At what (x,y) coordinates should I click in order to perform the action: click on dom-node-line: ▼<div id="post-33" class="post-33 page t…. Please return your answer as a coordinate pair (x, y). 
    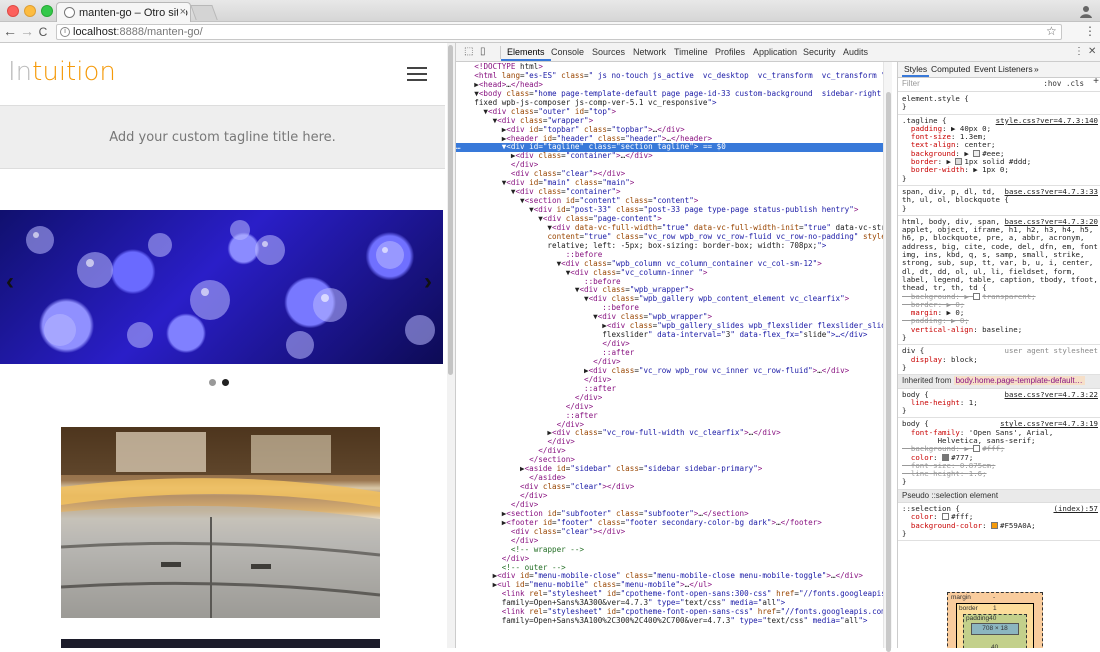
    Looking at the image, I should click on (669, 210).